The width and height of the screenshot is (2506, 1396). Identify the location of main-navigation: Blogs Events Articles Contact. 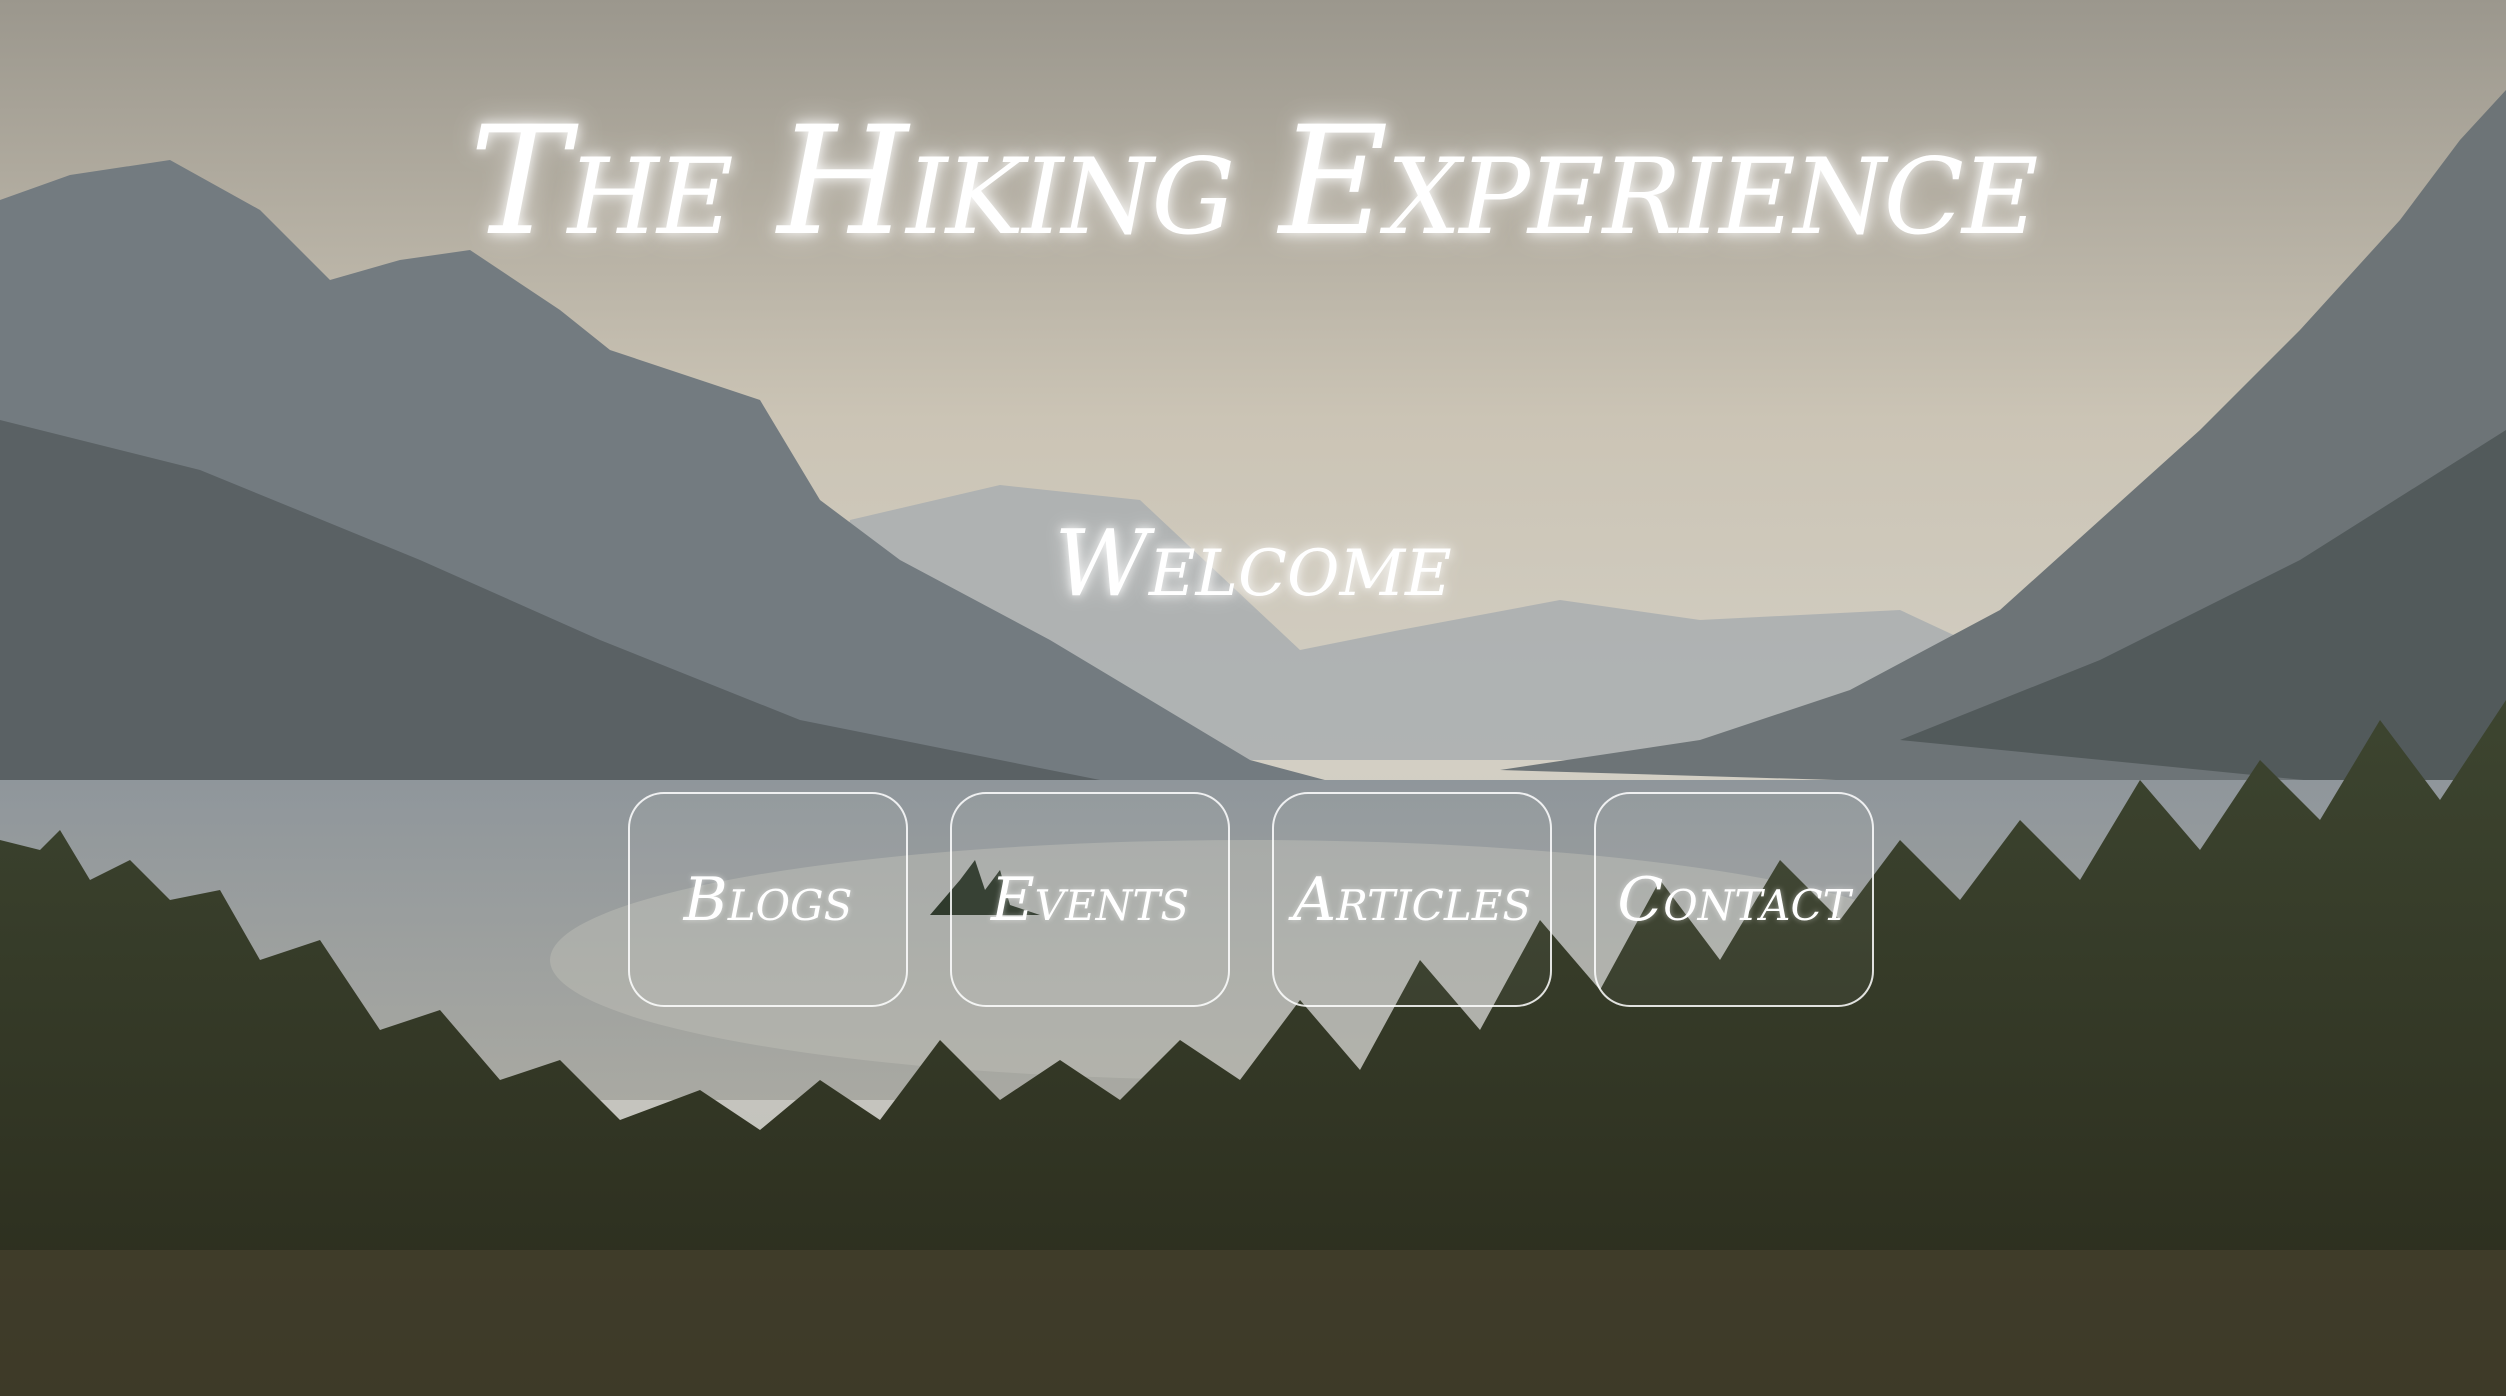
(1251, 899).